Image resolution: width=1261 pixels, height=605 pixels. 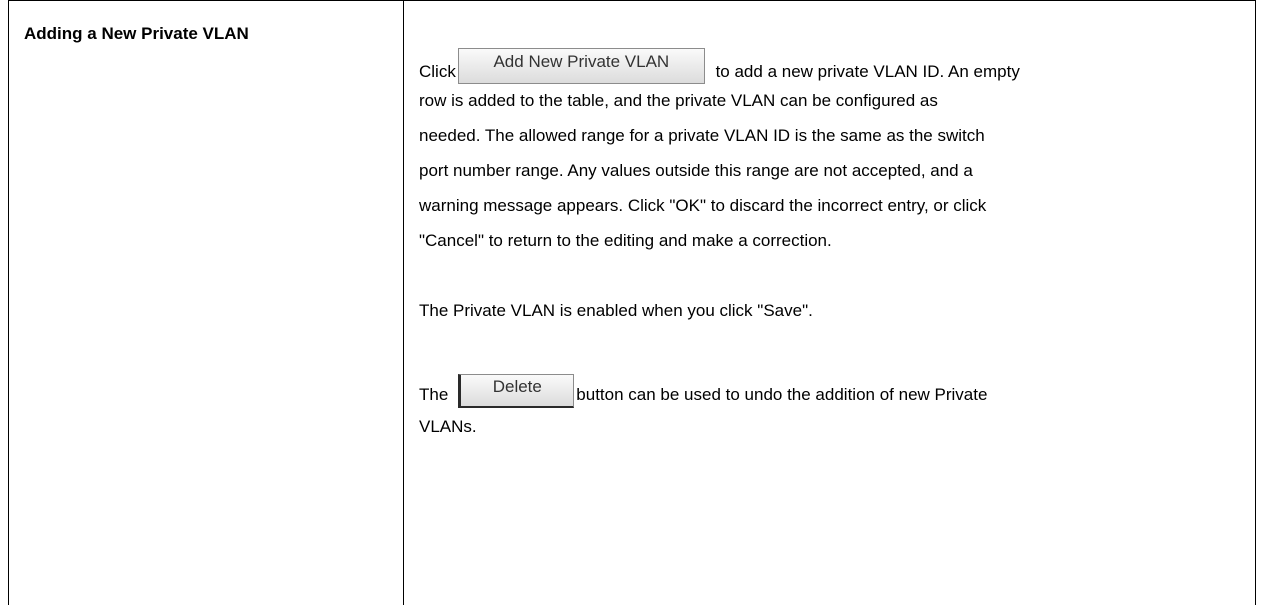 What do you see at coordinates (403, 302) in the screenshot?
I see `table-column-divider` at bounding box center [403, 302].